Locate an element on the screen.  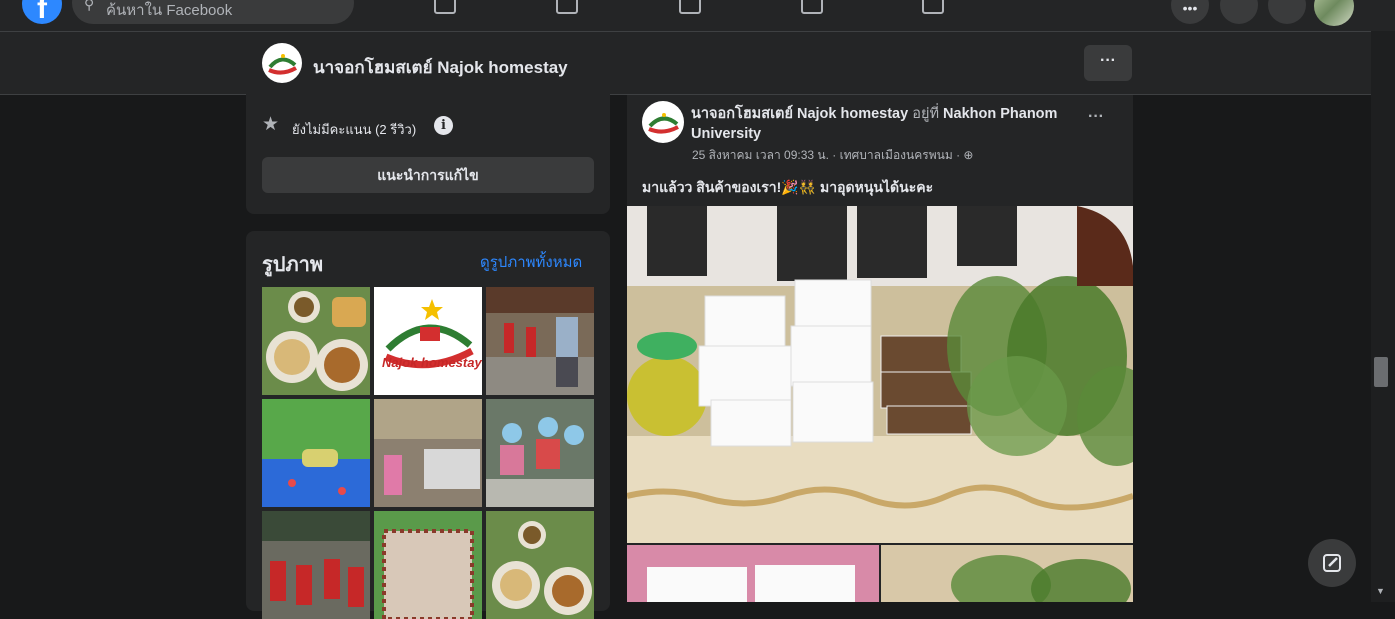
bed-photo is located at coordinates (428, 565).